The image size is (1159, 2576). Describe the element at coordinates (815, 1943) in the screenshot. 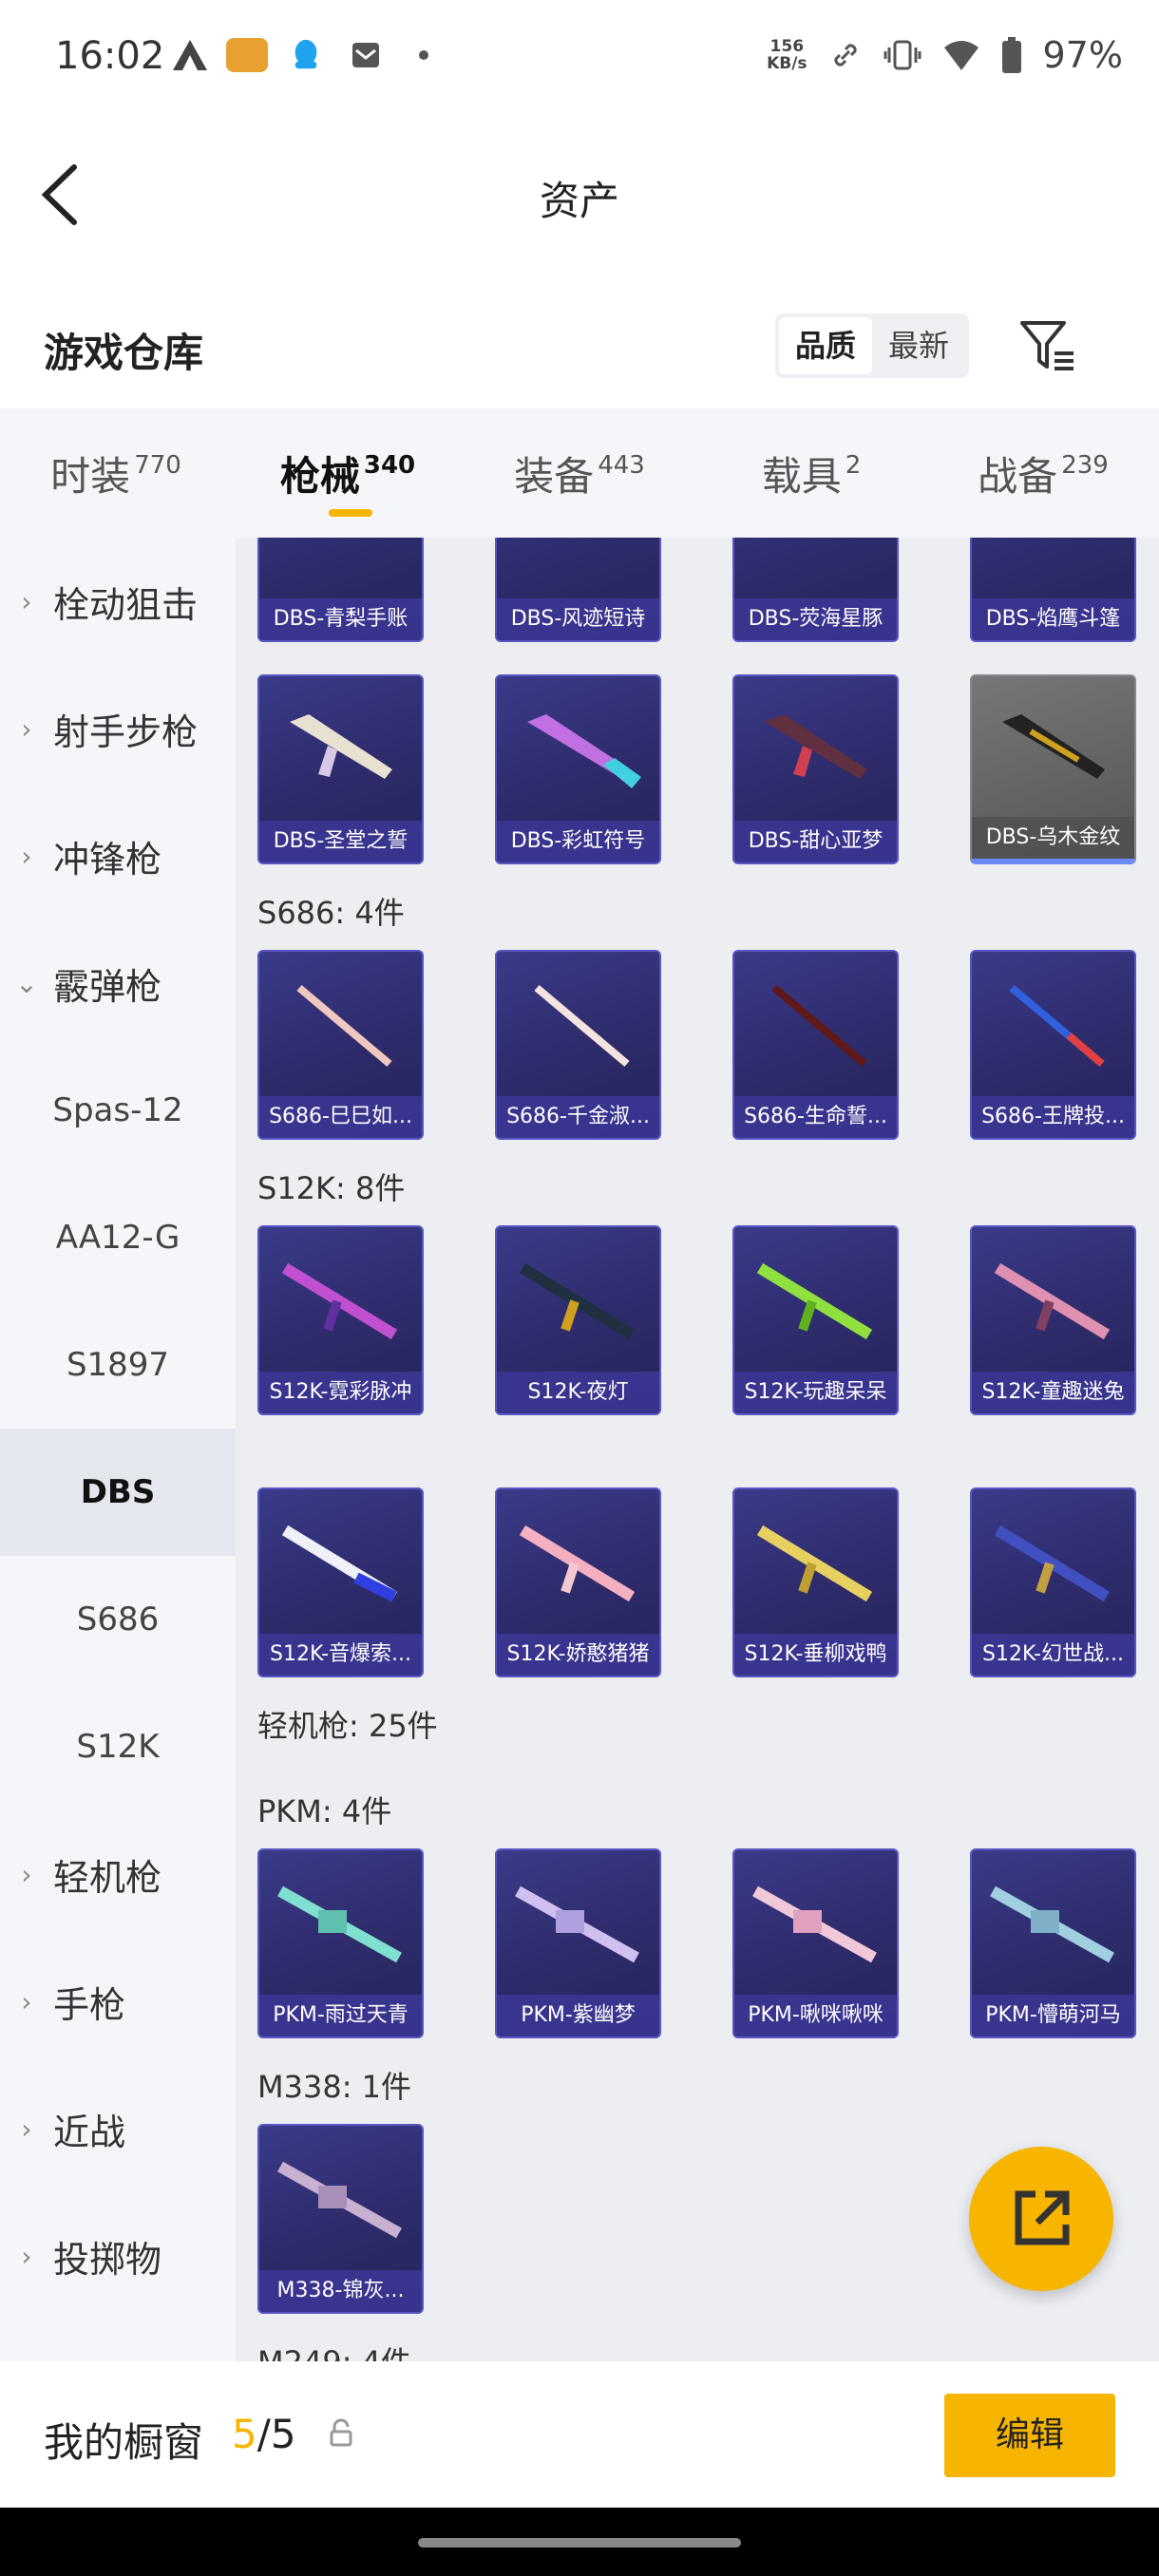

I see `weapon-card: PKM-啾咪啾咪` at that location.